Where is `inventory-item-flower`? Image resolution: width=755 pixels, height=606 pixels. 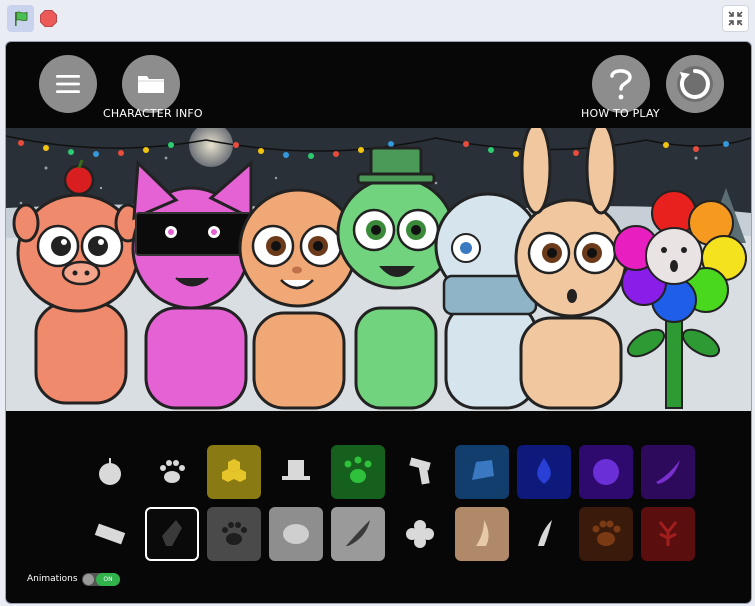
inventory-item-flower is located at coordinates (420, 534).